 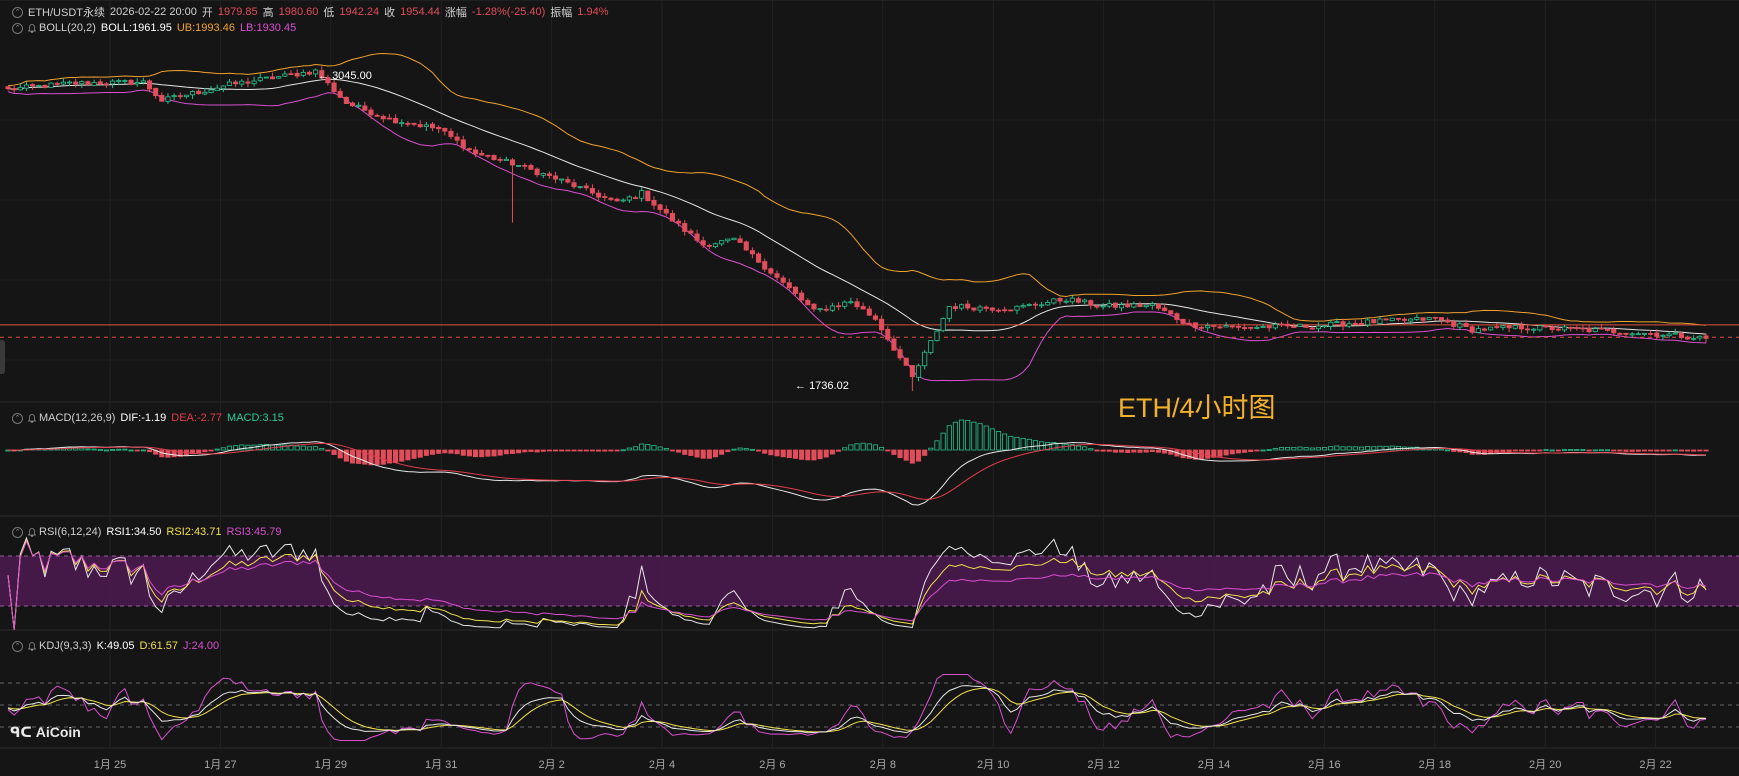 What do you see at coordinates (829, 386) in the screenshot?
I see `low-extreme-value: 1736.02` at bounding box center [829, 386].